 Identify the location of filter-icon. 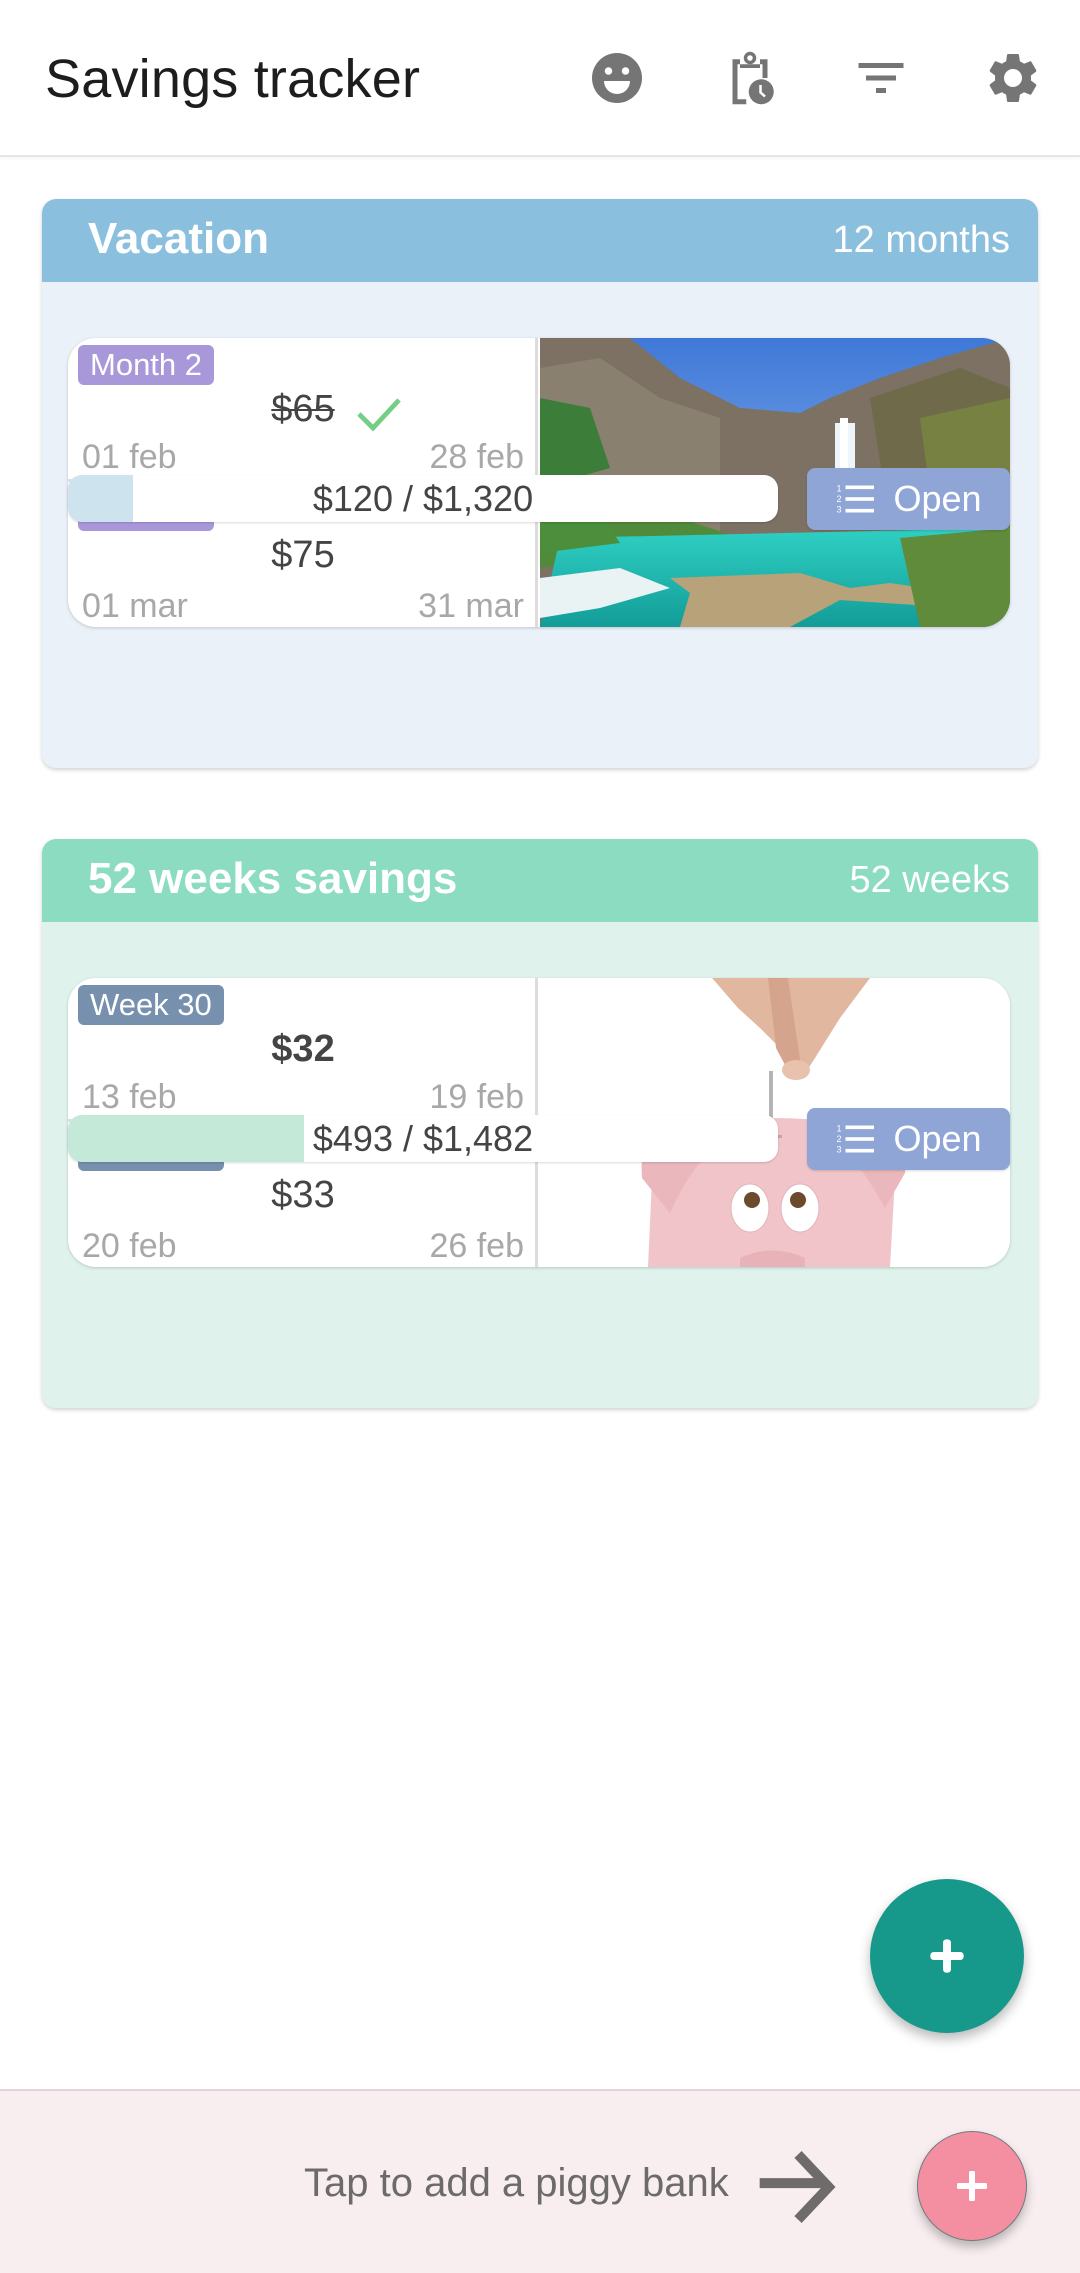
(881, 78).